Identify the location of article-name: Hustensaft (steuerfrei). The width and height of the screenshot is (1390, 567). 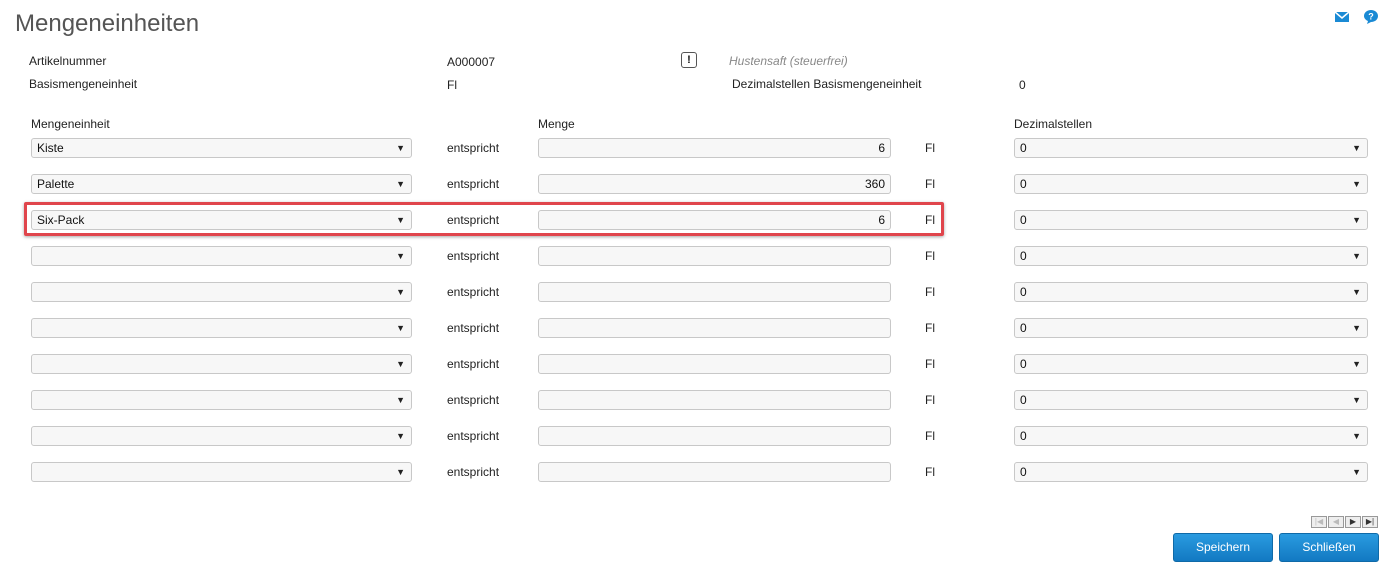
(788, 61).